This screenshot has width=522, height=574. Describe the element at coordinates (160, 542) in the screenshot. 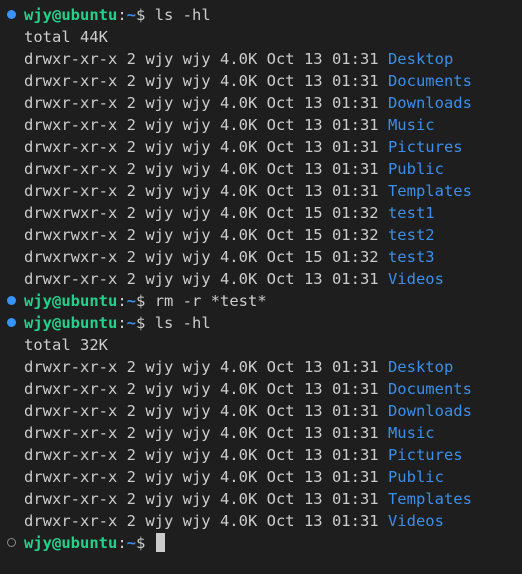

I see `terminal-cursor` at that location.